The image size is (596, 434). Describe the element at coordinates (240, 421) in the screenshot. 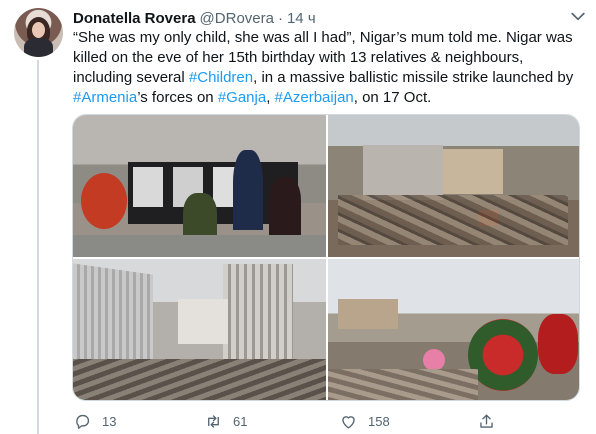

I see `retweet-count: 61` at that location.